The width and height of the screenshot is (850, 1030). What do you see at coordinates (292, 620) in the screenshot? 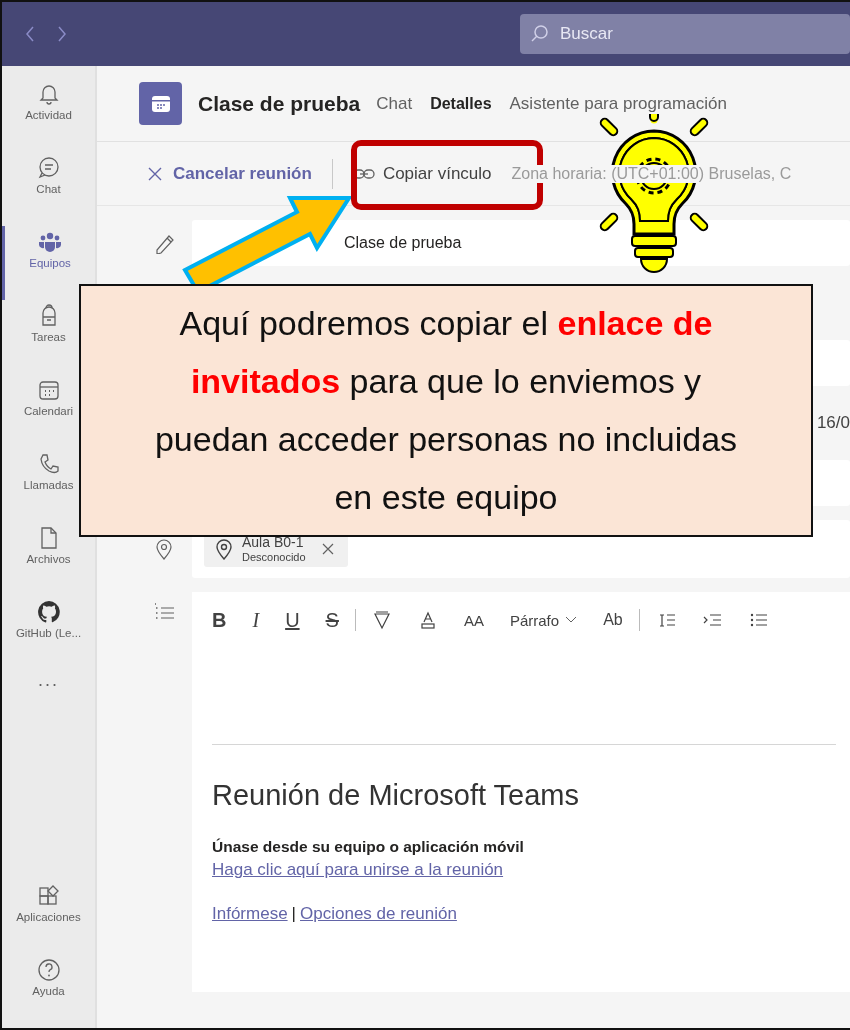
I see `underline-button: U` at bounding box center [292, 620].